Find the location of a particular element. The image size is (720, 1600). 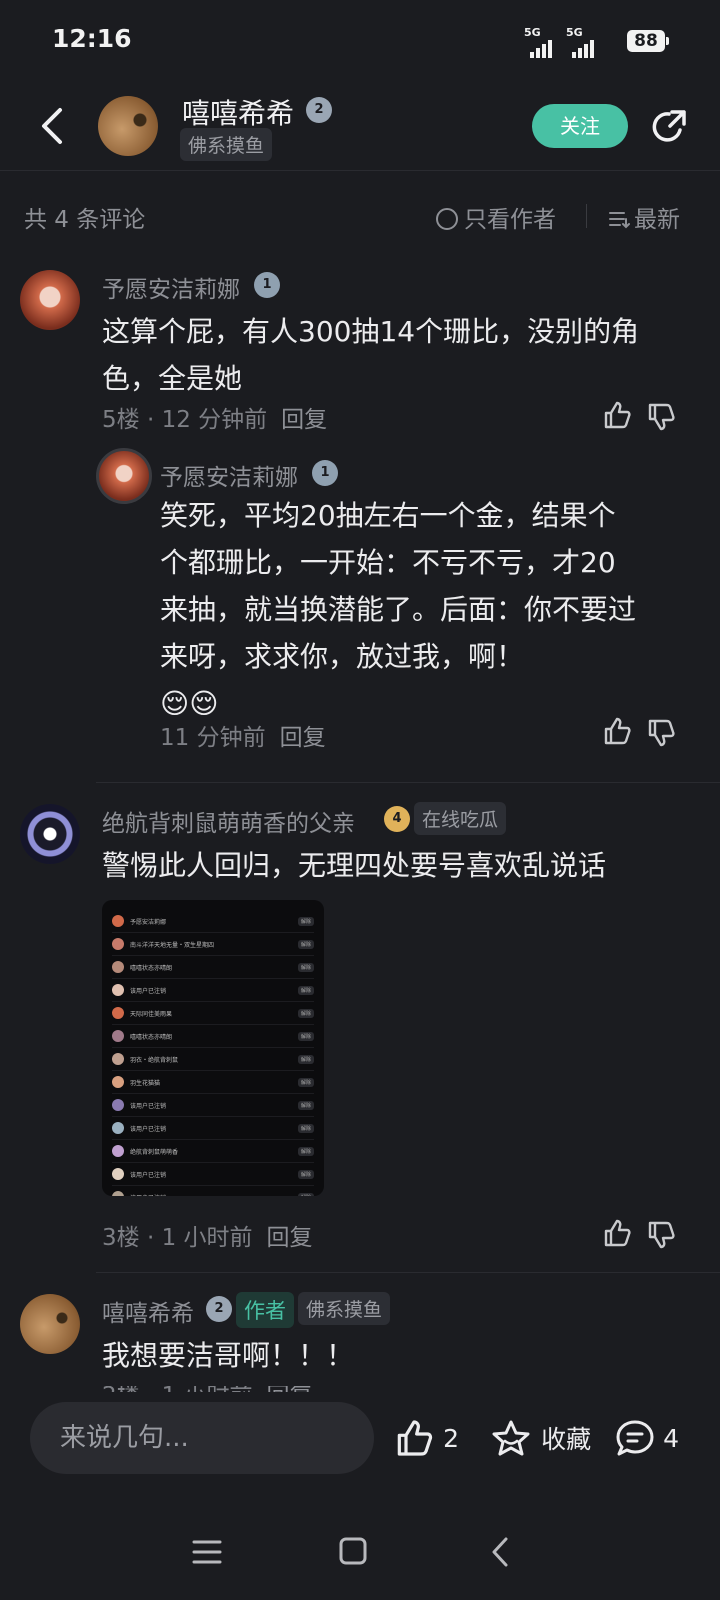

comment-text: 警惕此人回归，无理四处要号喜欢乱说话 is located at coordinates (354, 865).